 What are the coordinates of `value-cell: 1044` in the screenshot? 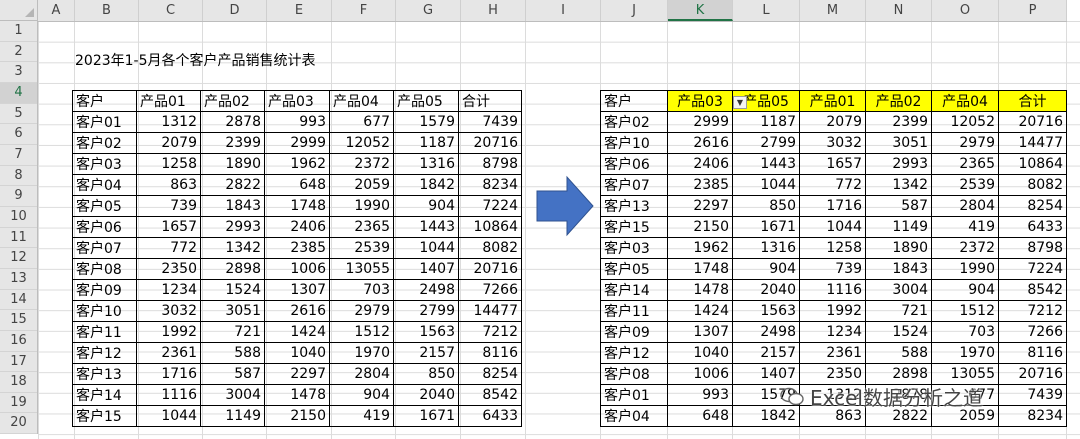 It's located at (832, 227).